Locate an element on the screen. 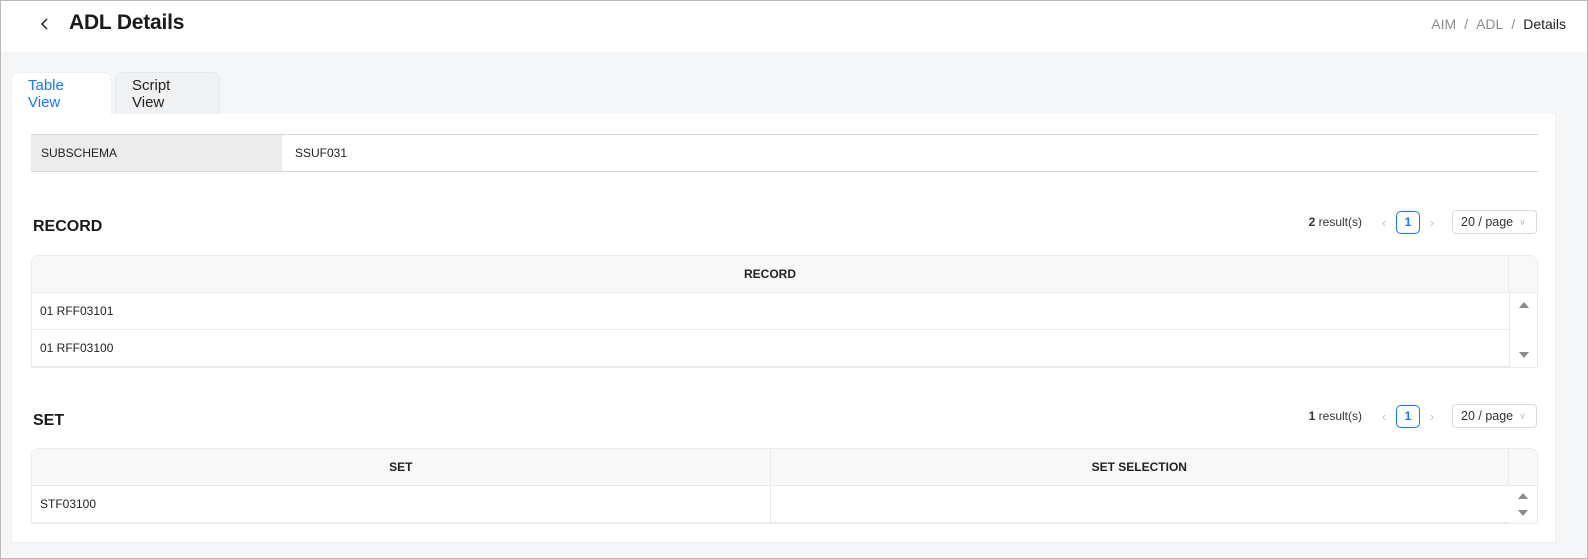 Image resolution: width=1588 pixels, height=559 pixels. subschema-label: SUBSCHEMA is located at coordinates (156, 153).